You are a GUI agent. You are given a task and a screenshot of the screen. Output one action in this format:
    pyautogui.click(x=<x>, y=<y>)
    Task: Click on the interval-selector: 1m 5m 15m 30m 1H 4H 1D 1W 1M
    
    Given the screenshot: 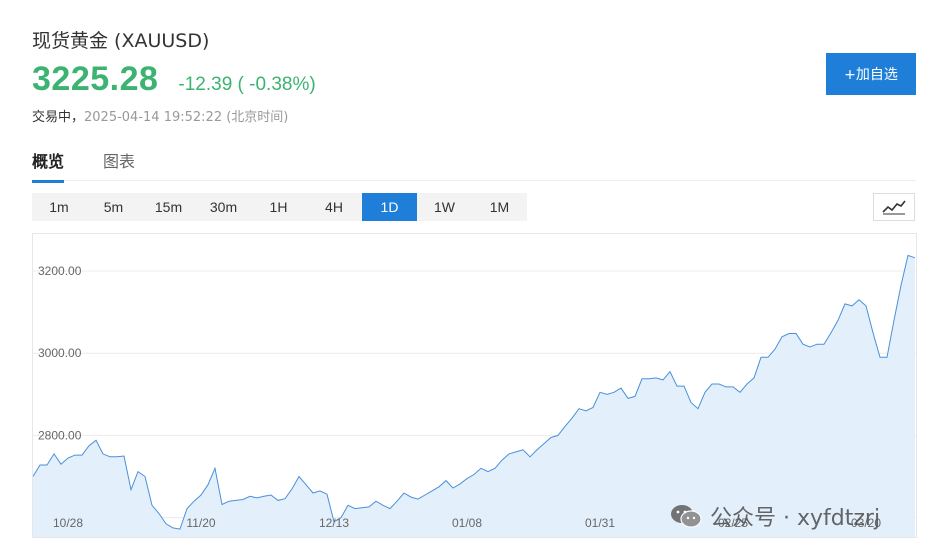 What is the action you would take?
    pyautogui.click(x=279, y=207)
    